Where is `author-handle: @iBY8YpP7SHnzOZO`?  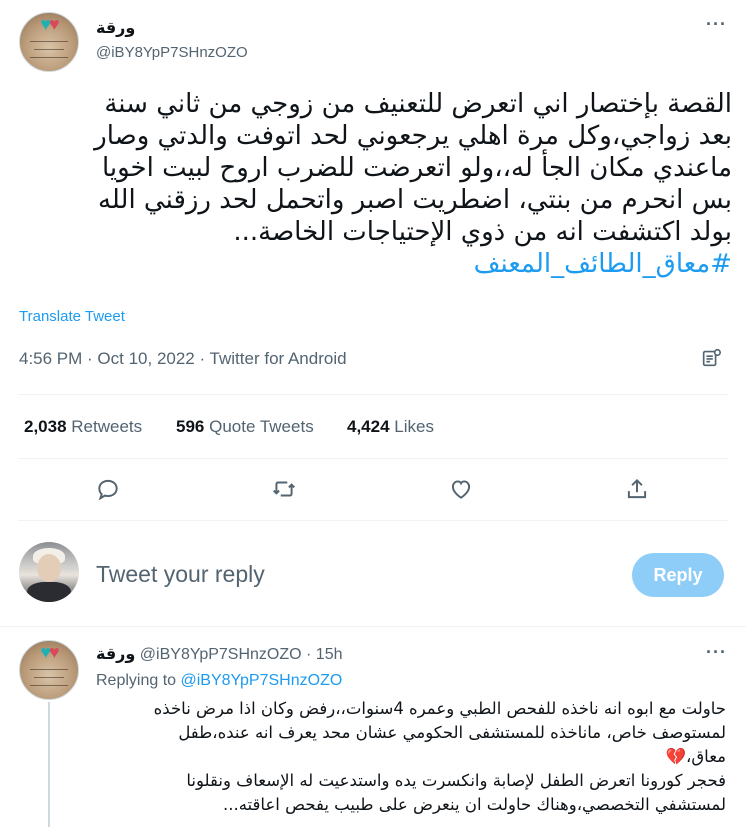
author-handle: @iBY8YpP7SHnzOZO is located at coordinates (172, 52).